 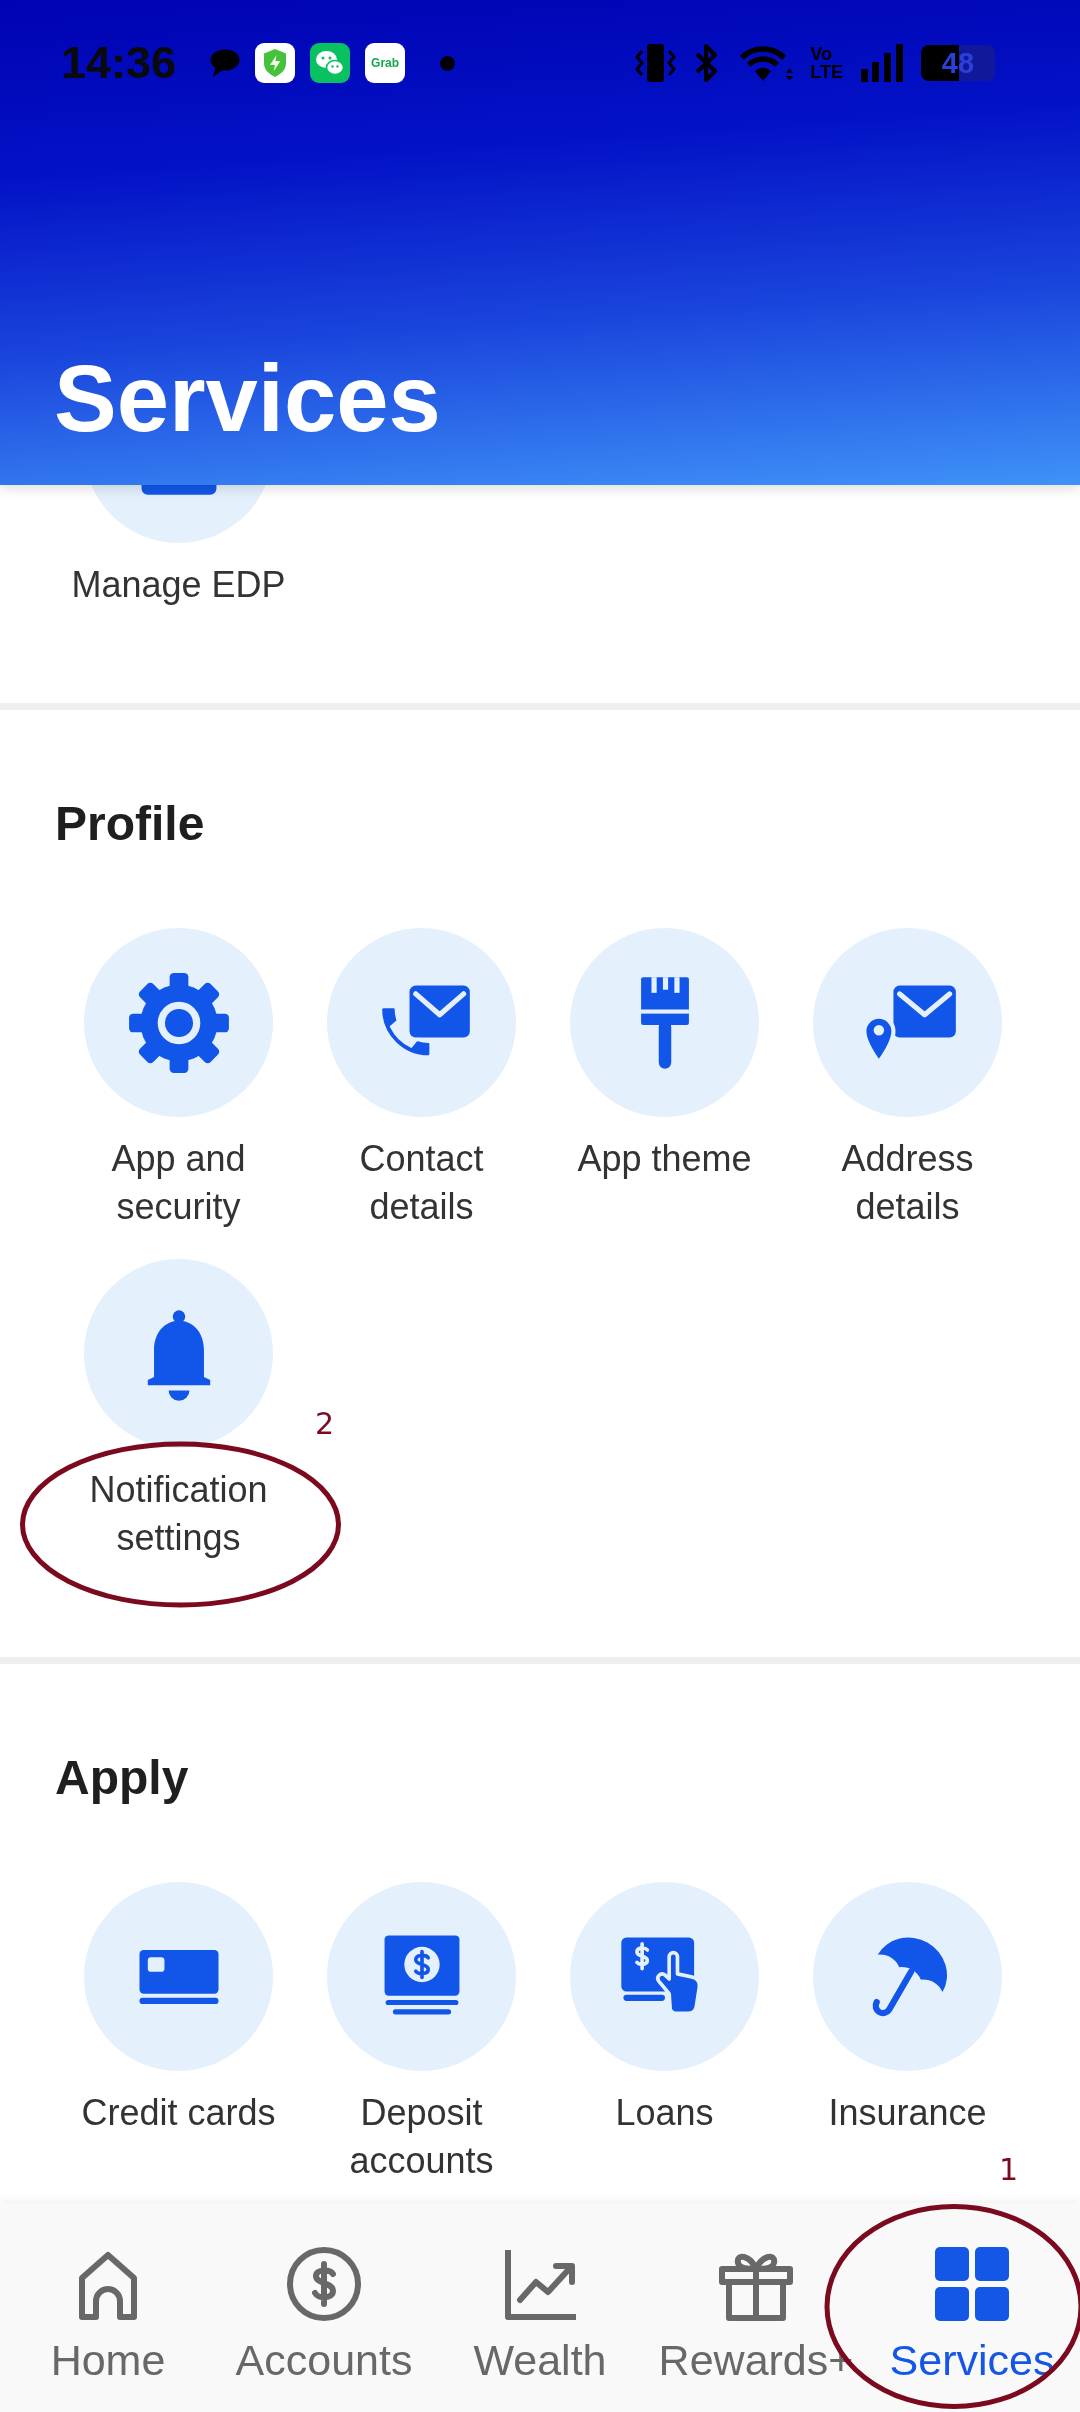 What do you see at coordinates (248, 399) in the screenshot?
I see `page-title: Services` at bounding box center [248, 399].